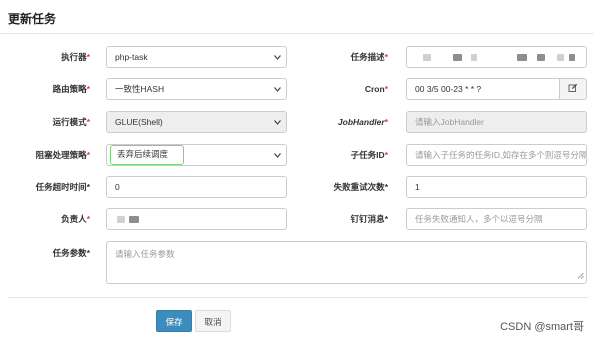 This screenshot has width=594, height=348. Describe the element at coordinates (496, 155) in the screenshot. I see `child-job-input: 请输入子任务的任务ID,如存在多个则逗号分隔` at that location.